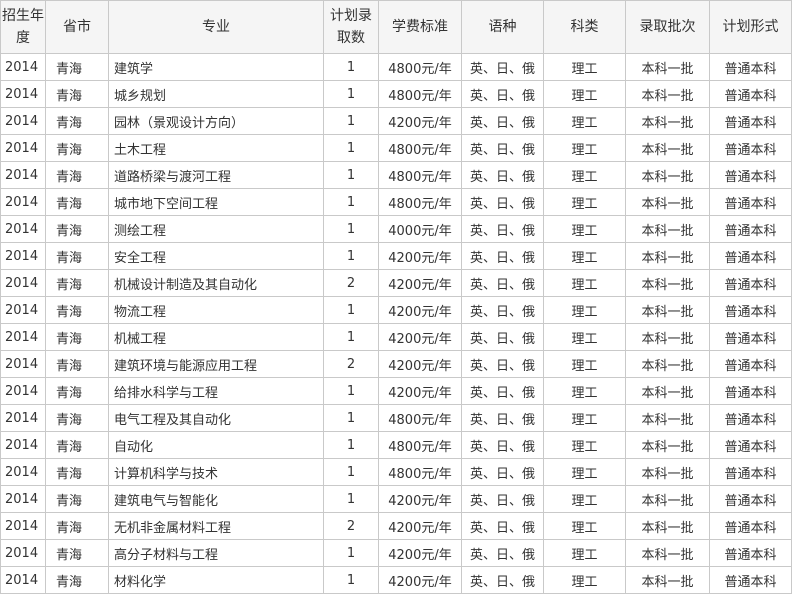 The width and height of the screenshot is (792, 594). I want to click on cell-major: 道路桥梁与渡河工程, so click(216, 175).